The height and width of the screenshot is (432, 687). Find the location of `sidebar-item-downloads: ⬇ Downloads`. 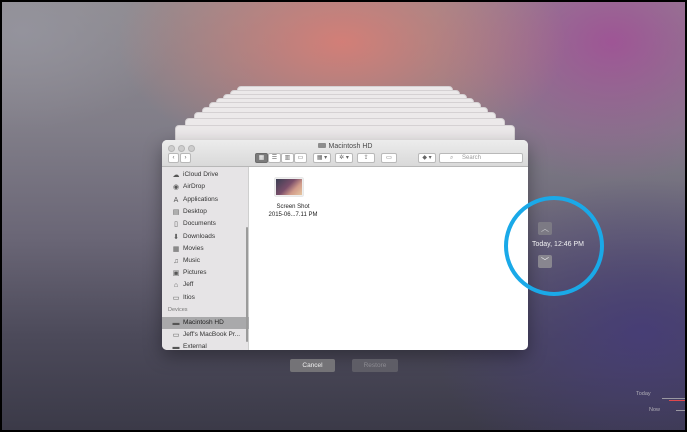

sidebar-item-downloads: ⬇ Downloads is located at coordinates (205, 237).